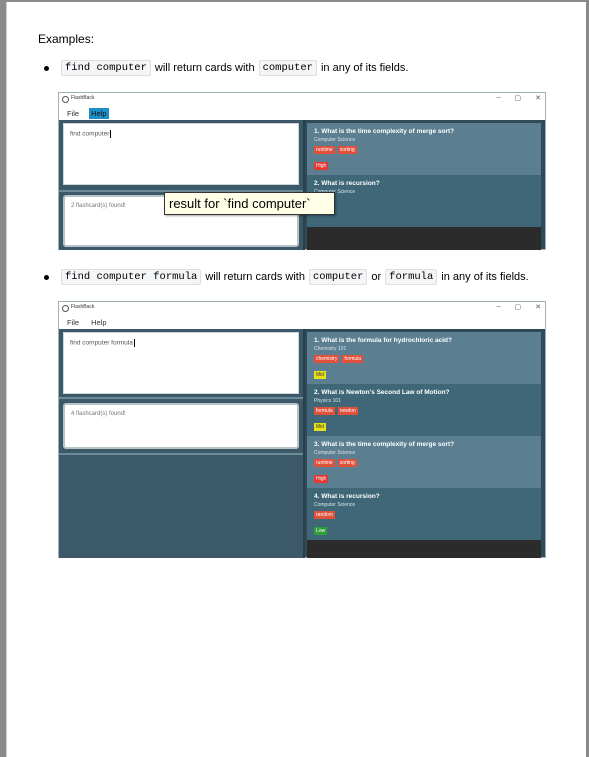 This screenshot has width=589, height=757. Describe the element at coordinates (181, 426) in the screenshot. I see `result-box: 4 flashcard(s) found!` at that location.